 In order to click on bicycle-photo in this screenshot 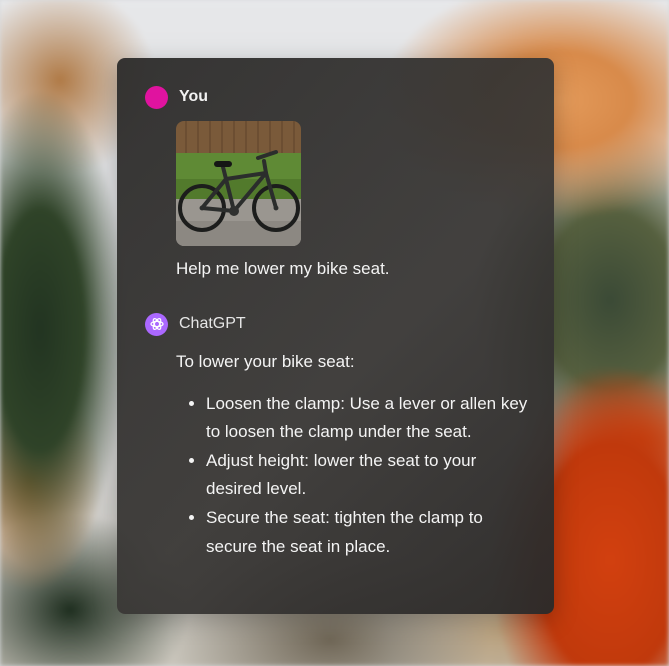, I will do `click(238, 183)`.